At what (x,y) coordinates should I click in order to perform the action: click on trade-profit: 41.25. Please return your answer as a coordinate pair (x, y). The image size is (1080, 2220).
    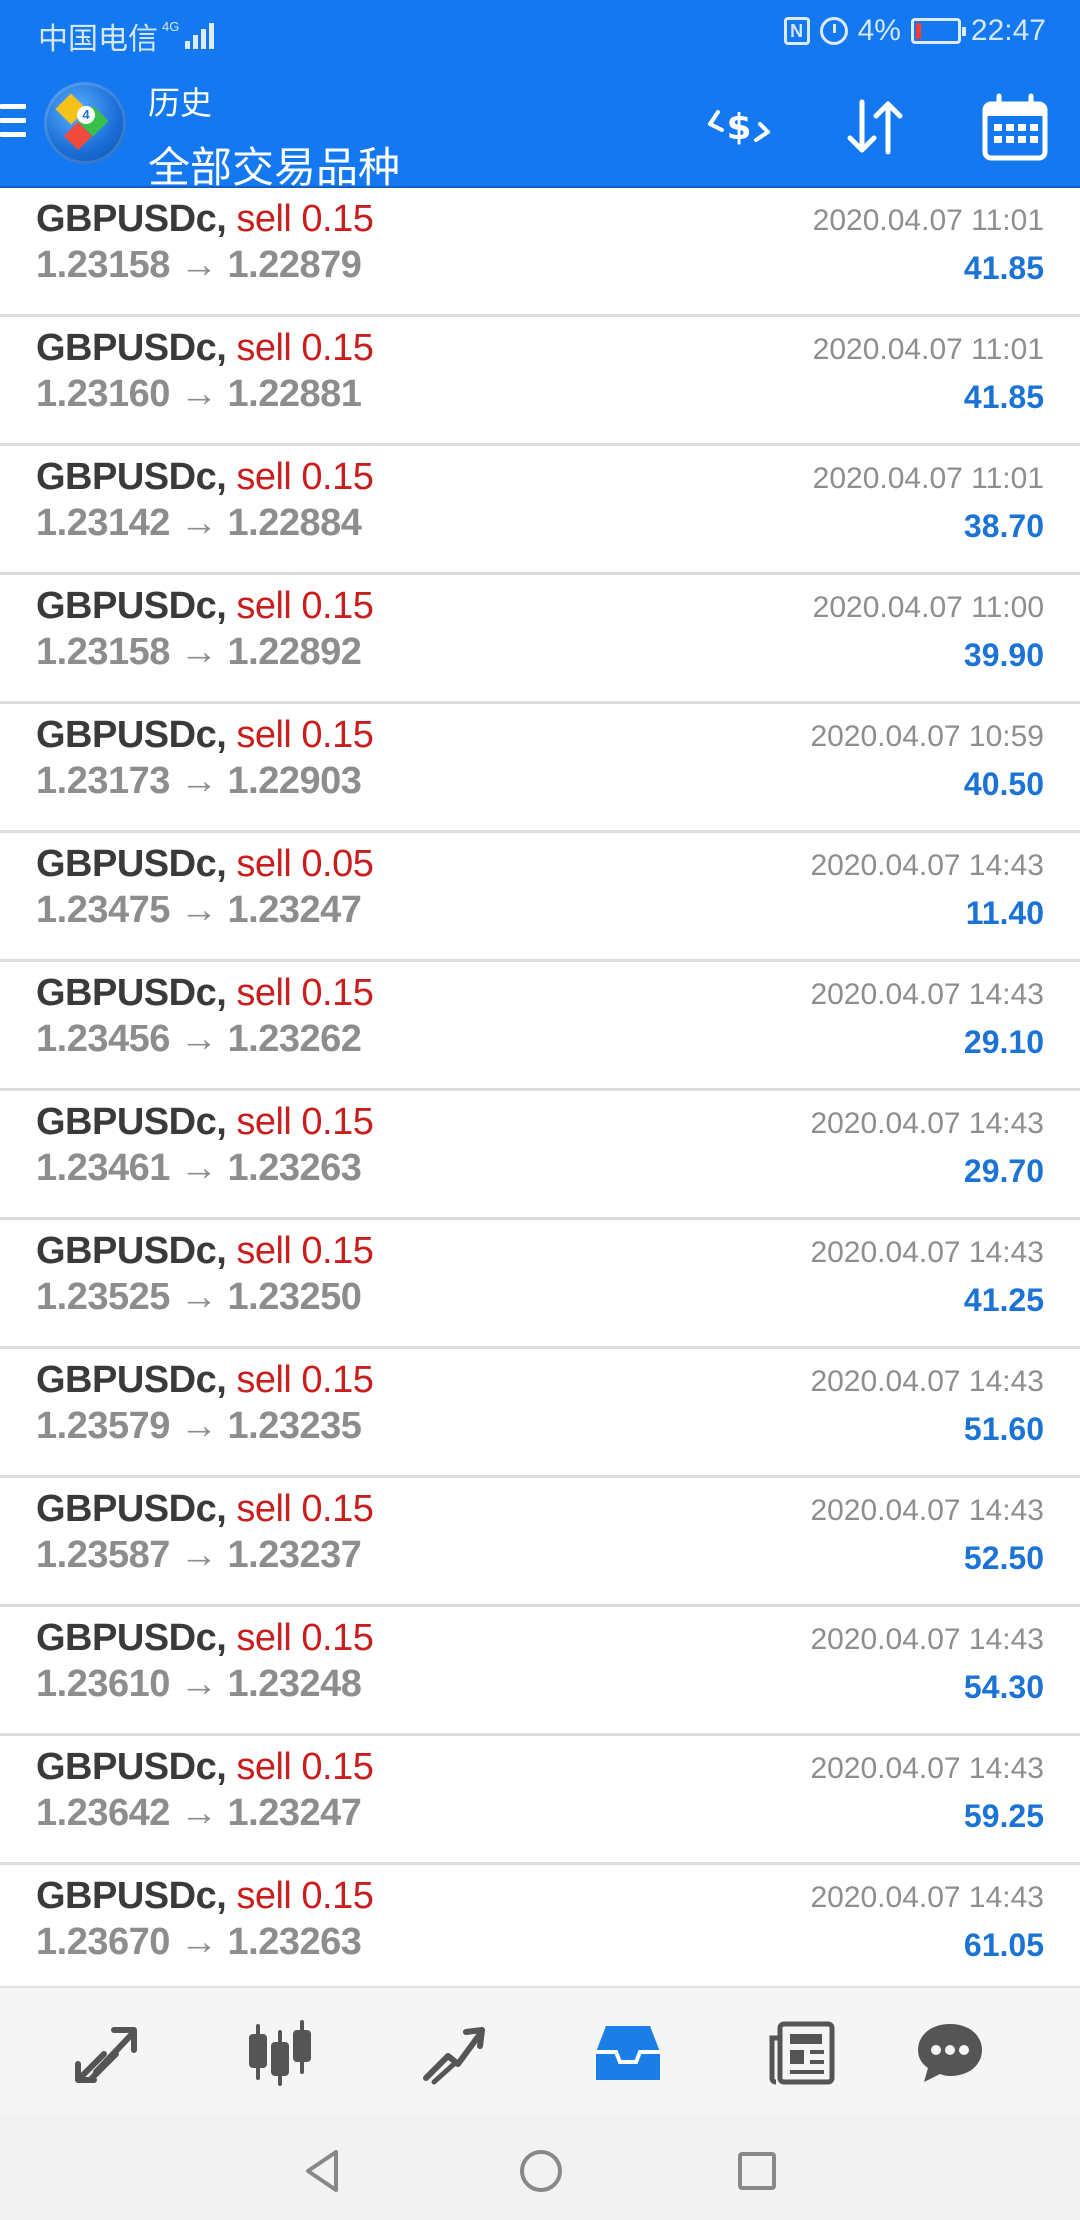
    Looking at the image, I should click on (1003, 1300).